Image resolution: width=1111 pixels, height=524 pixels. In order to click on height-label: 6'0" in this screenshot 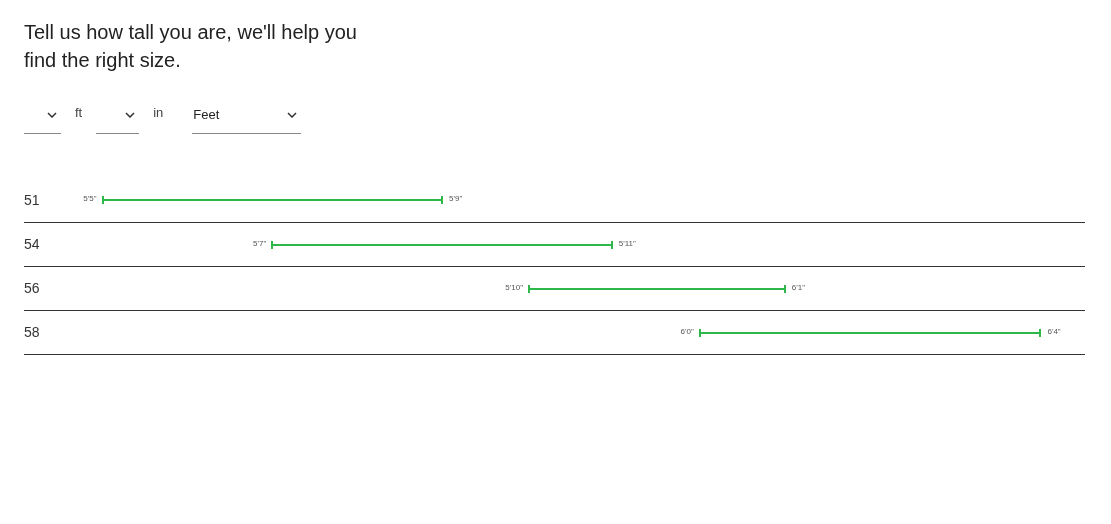, I will do `click(687, 331)`.